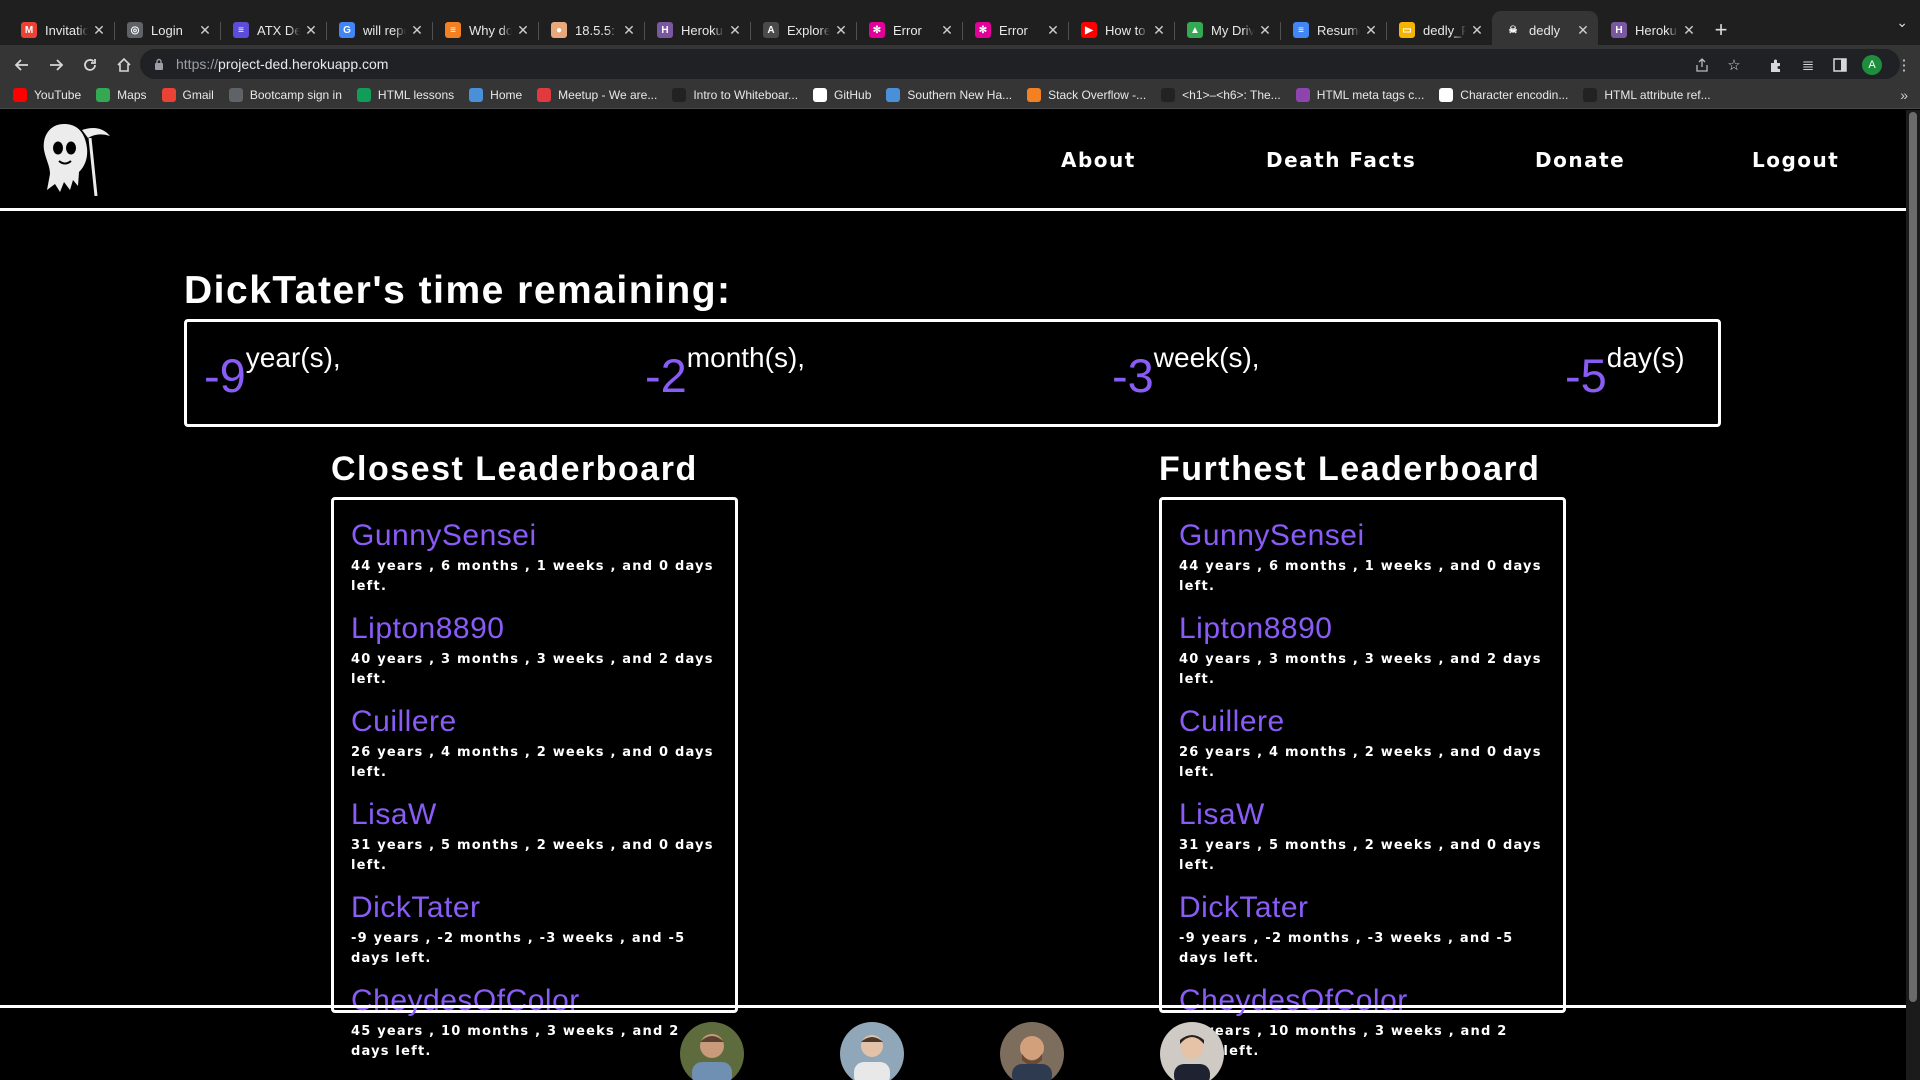  I want to click on extensions-puzzle-icon, so click(1776, 65).